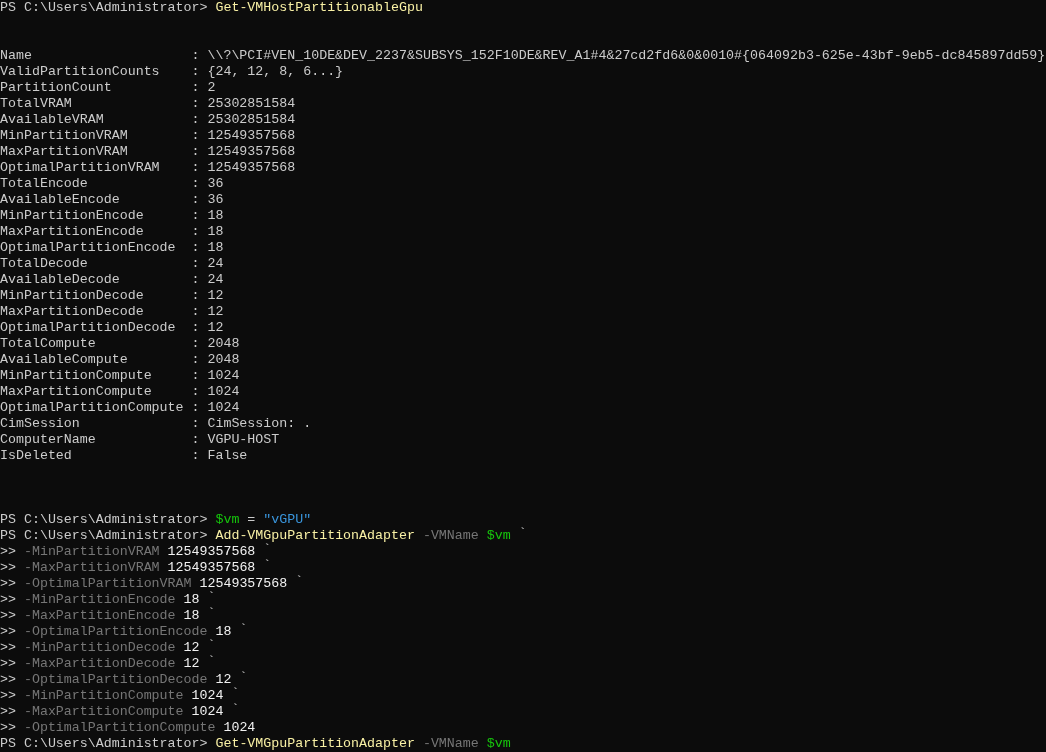  I want to click on property-value: {24, 12, 8, 6...}, so click(275, 72).